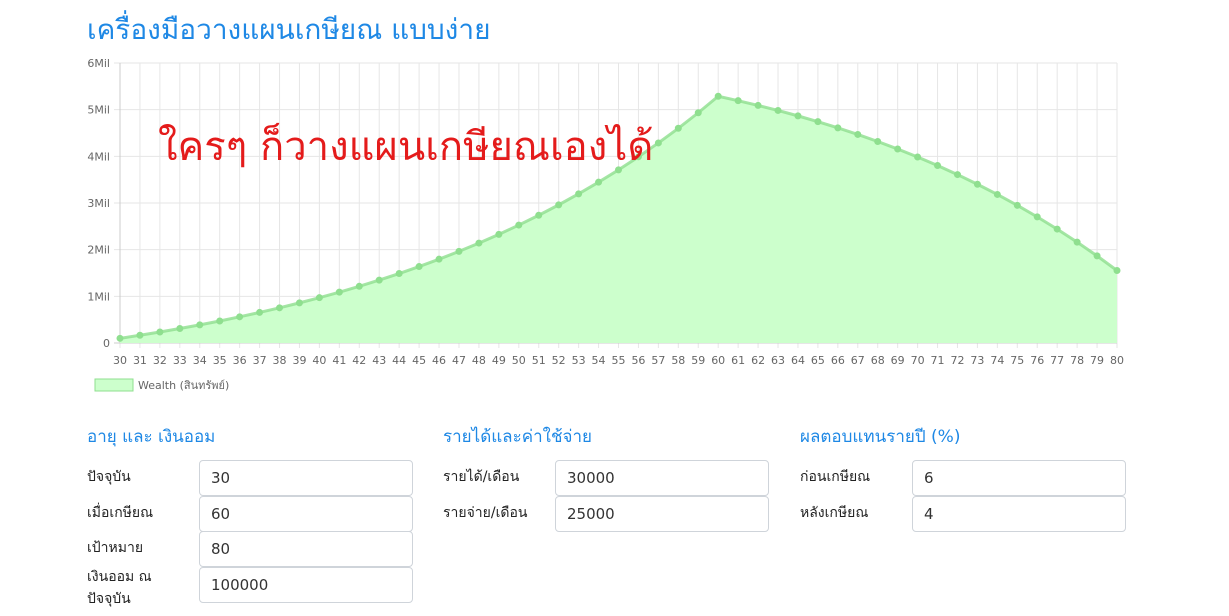 Image resolution: width=1229 pixels, height=616 pixels. I want to click on x-tick-label: 31, so click(140, 360).